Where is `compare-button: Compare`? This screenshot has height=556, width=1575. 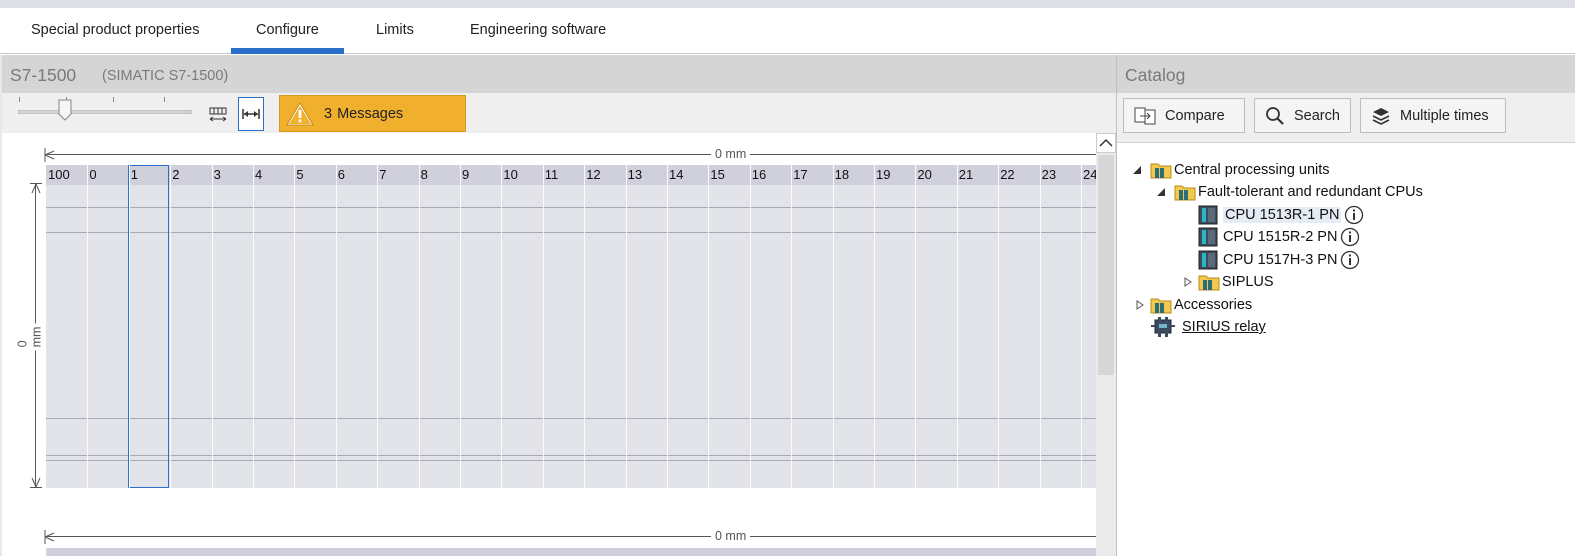
compare-button: Compare is located at coordinates (1184, 115).